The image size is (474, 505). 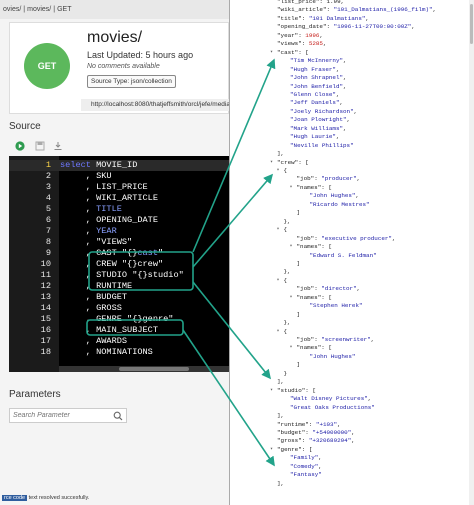 I want to click on json-key: "gross", so click(x=289, y=441).